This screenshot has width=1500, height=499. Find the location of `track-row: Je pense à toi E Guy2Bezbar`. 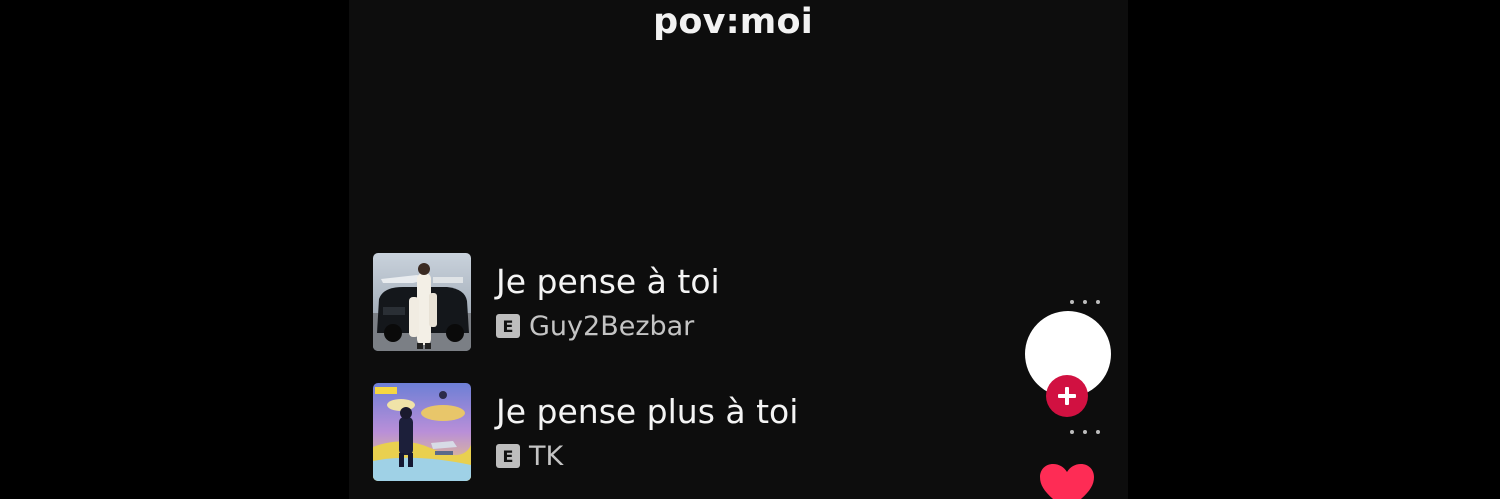

track-row: Je pense à toi E Guy2Bezbar is located at coordinates (673, 302).